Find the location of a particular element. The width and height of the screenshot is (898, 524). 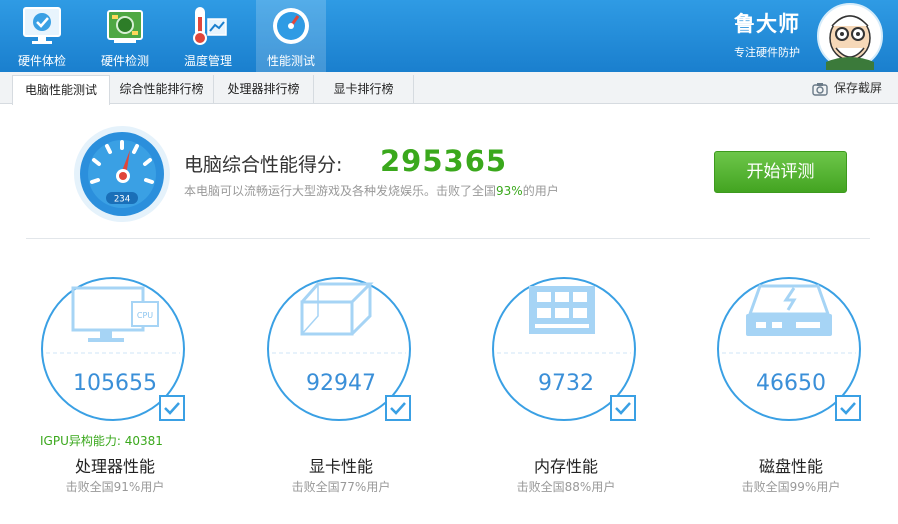

mascot-avatar is located at coordinates (850, 36).